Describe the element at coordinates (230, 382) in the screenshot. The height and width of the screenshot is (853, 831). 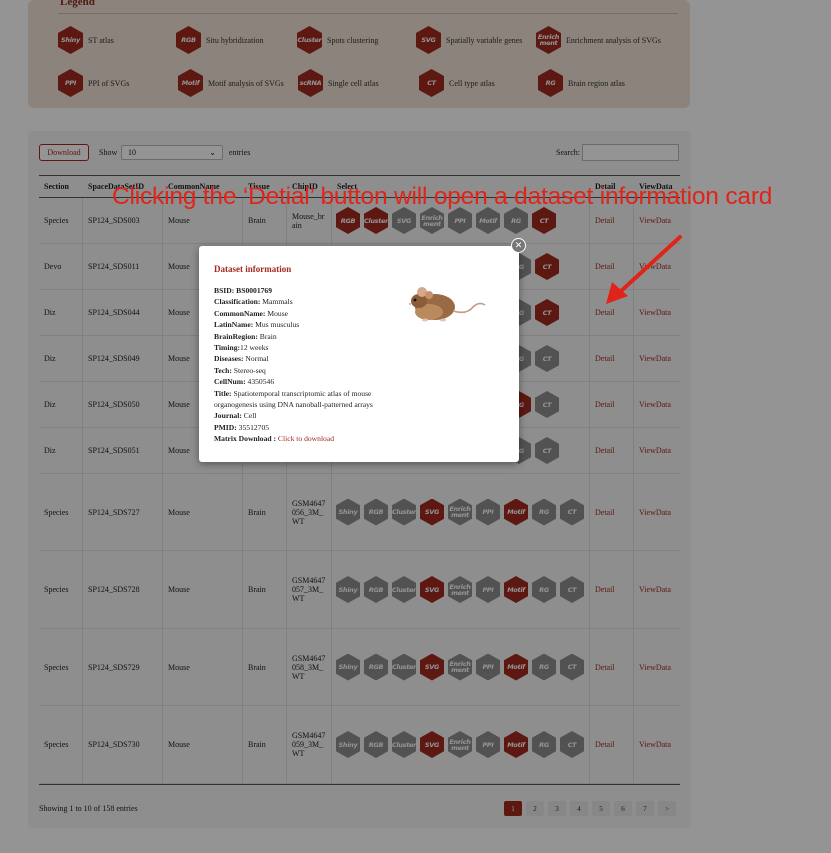
I see `info-key: CellNum:` at that location.